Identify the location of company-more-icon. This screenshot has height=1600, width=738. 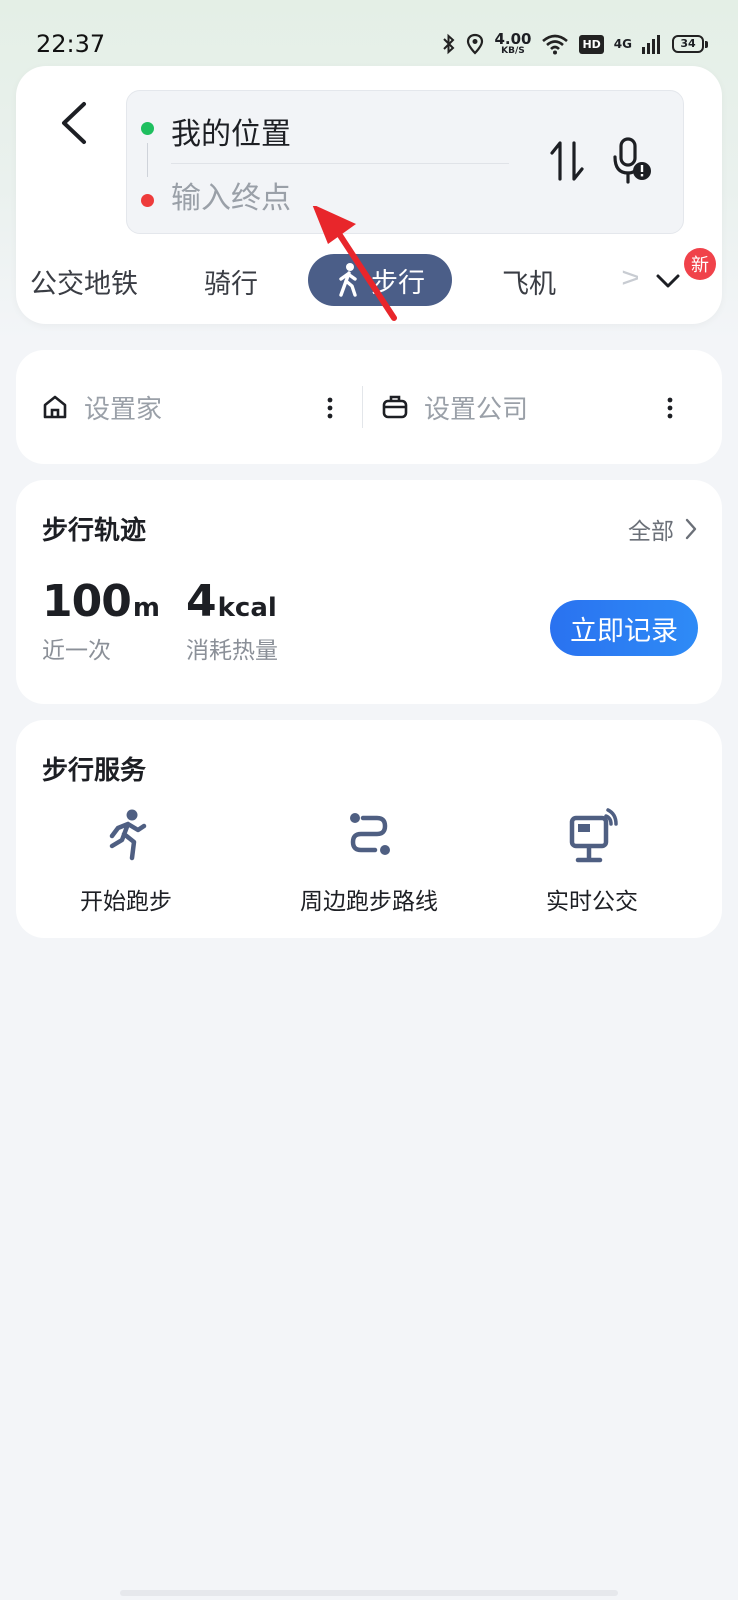
(670, 408).